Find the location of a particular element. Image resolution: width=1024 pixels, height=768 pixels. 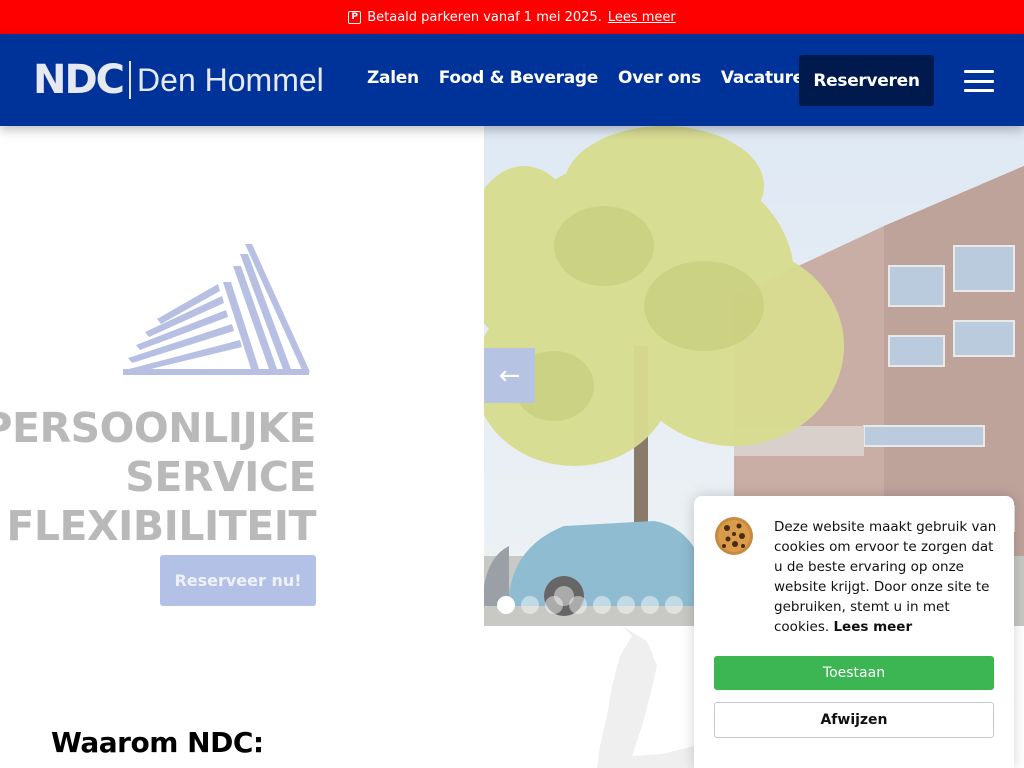

reserve-now-button: Reserveer nu! is located at coordinates (238, 580).